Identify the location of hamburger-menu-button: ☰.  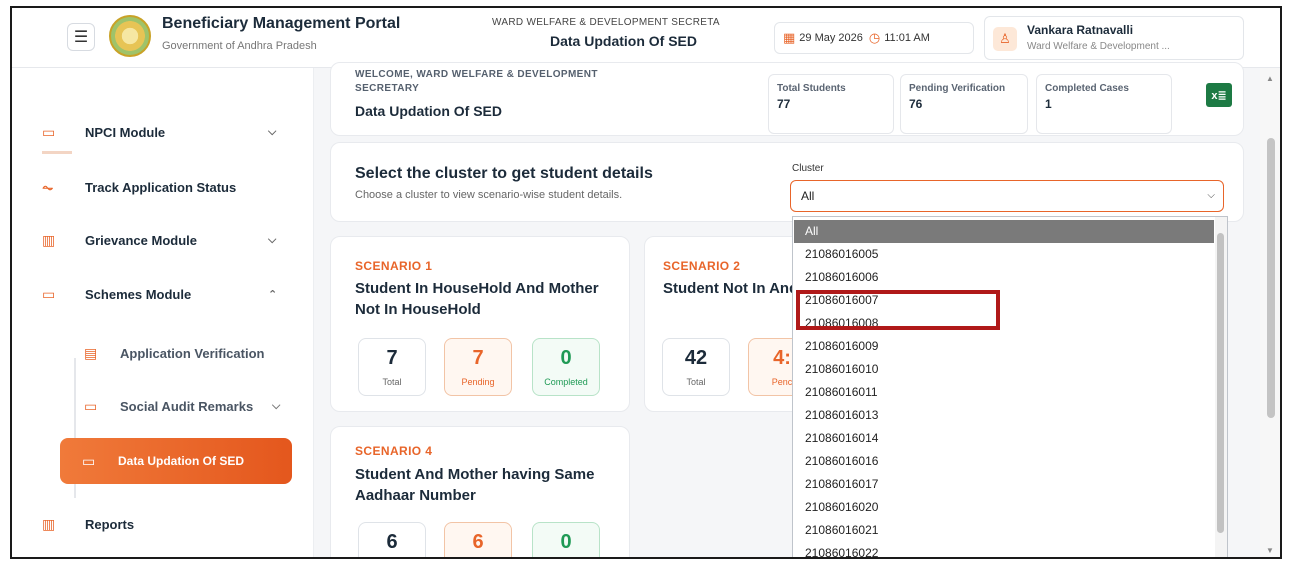
(81, 37).